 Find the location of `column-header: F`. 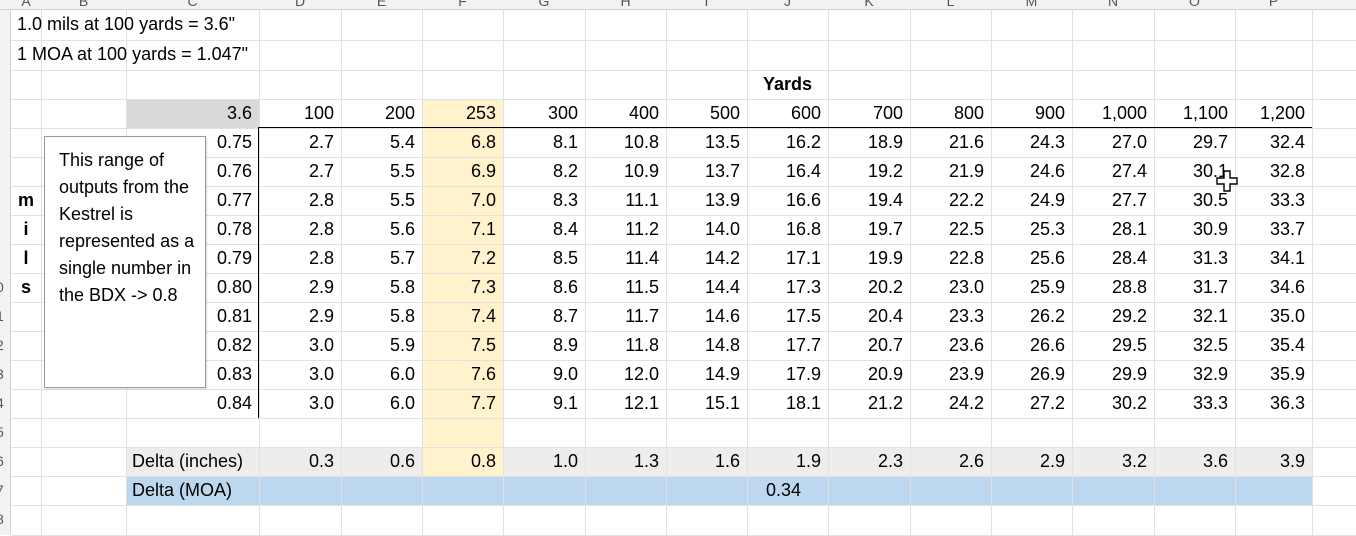

column-header: F is located at coordinates (462, 4).